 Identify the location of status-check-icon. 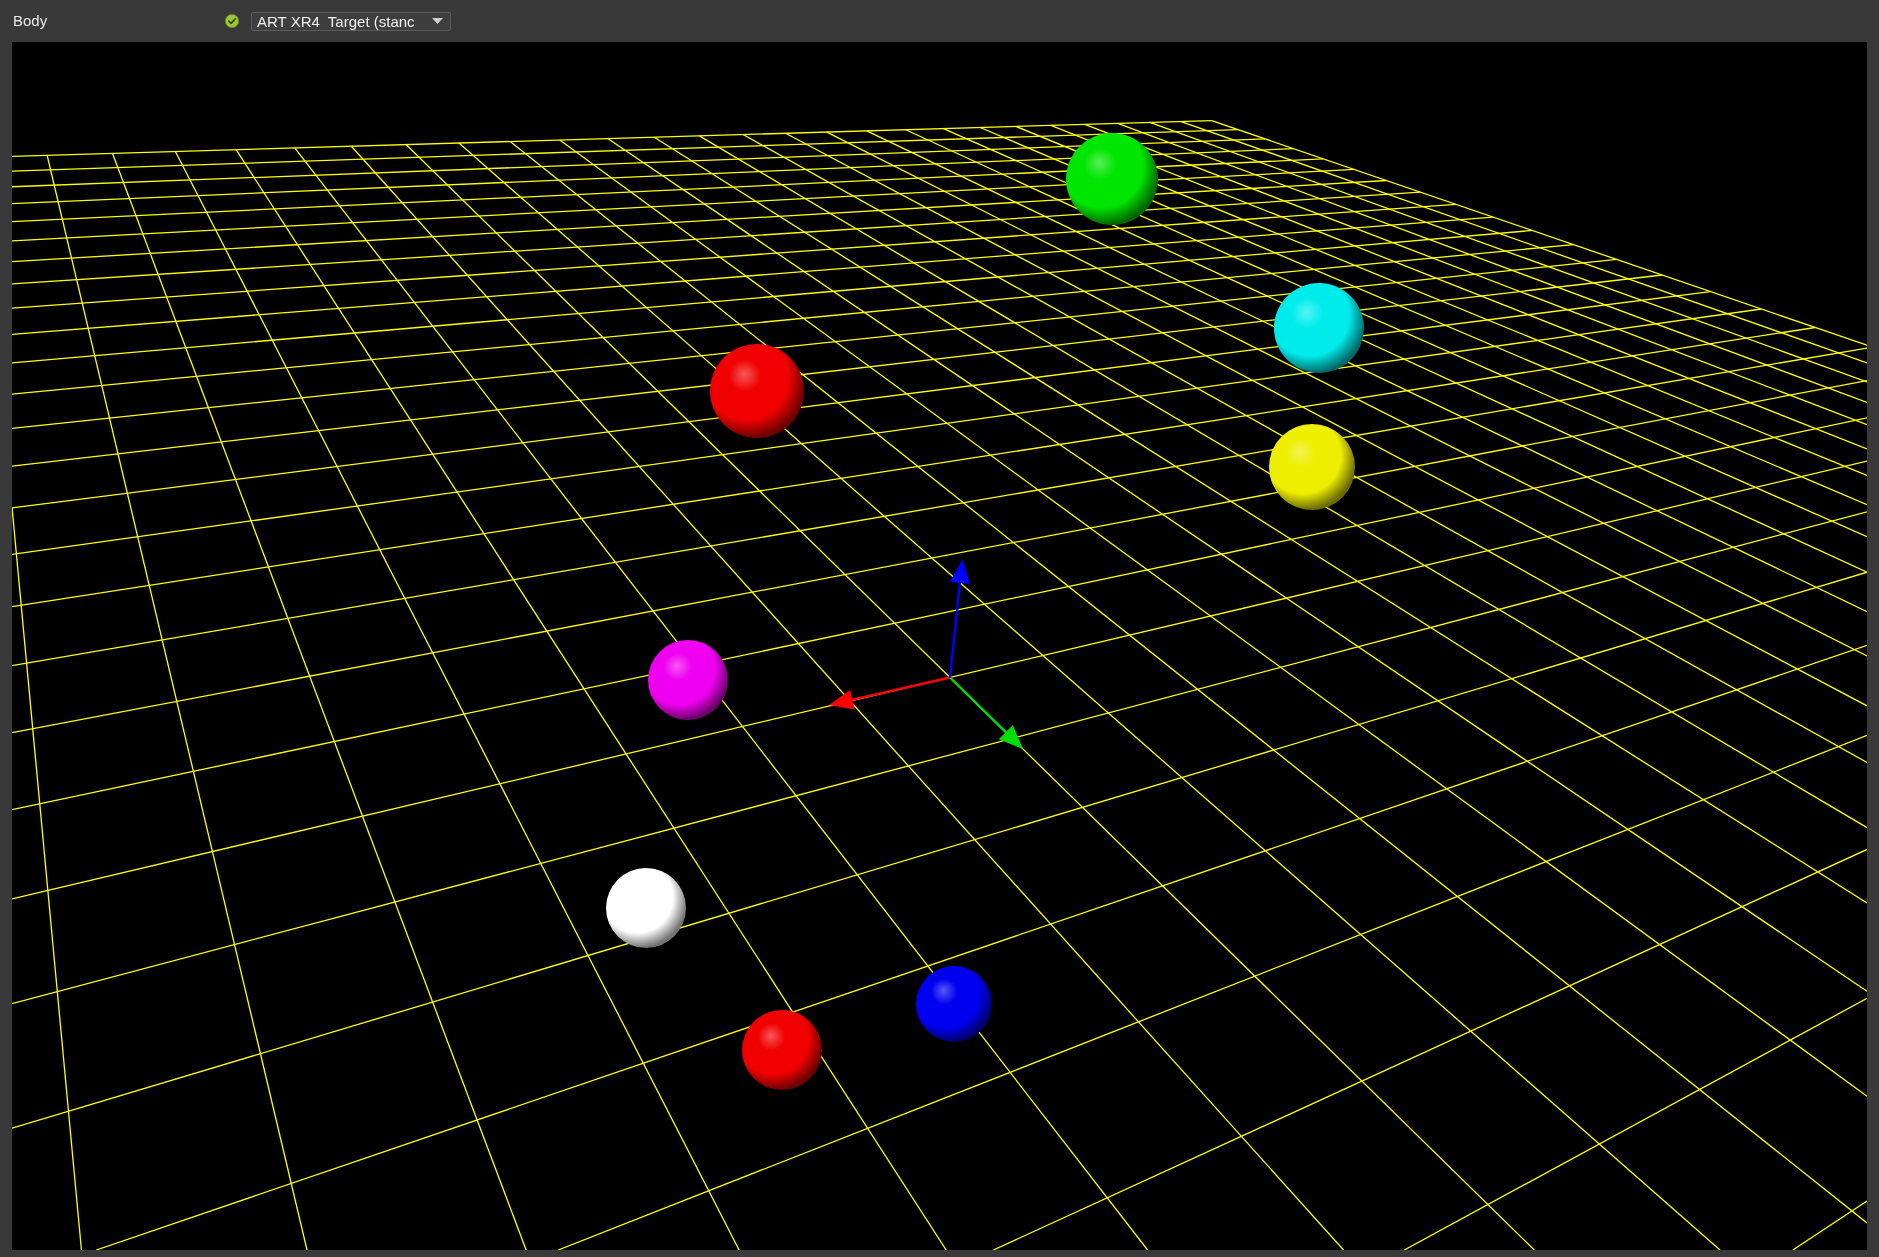
(232, 21).